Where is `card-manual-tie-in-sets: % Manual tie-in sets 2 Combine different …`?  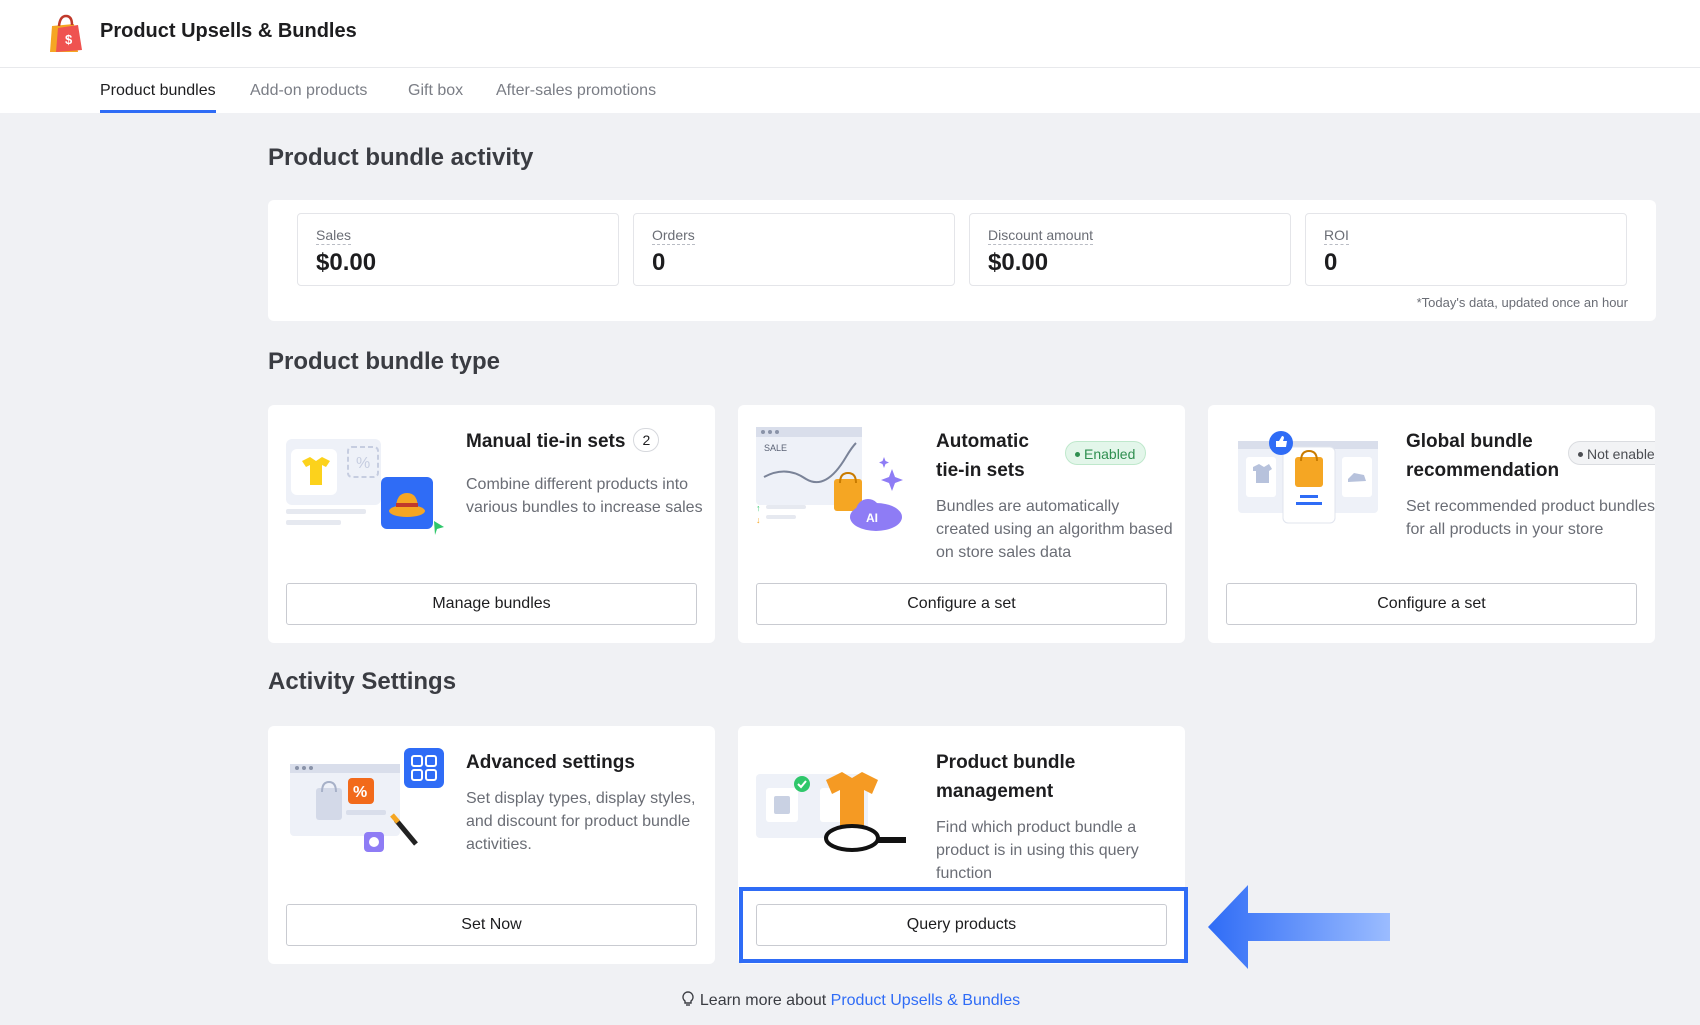
card-manual-tie-in-sets: % Manual tie-in sets 2 Combine different … is located at coordinates (491, 524).